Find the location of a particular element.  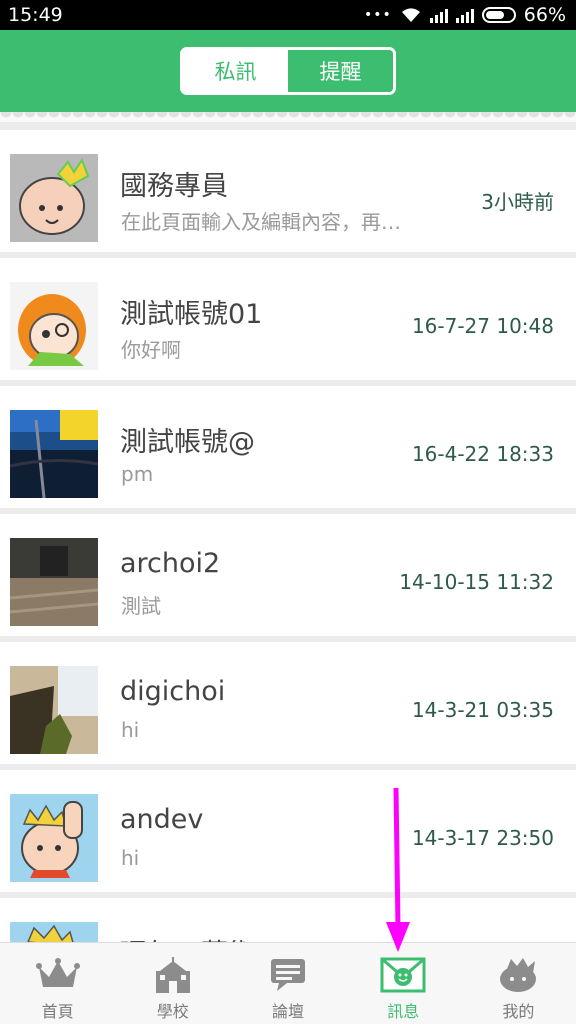

nav-forum: 論壇 is located at coordinates (287, 983).